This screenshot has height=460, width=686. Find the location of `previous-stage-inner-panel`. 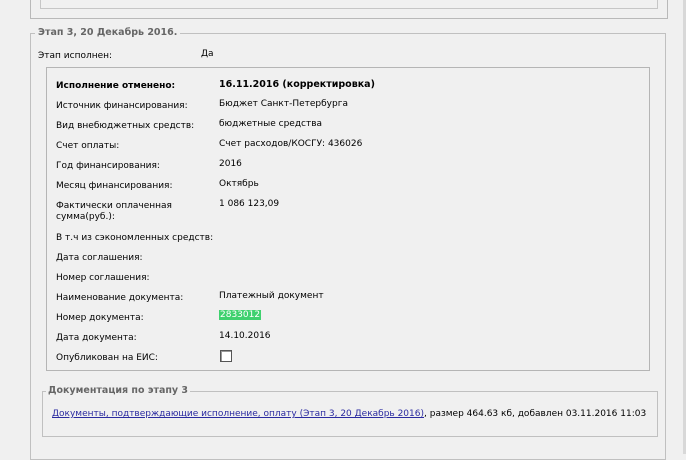

previous-stage-inner-panel is located at coordinates (349, 4).